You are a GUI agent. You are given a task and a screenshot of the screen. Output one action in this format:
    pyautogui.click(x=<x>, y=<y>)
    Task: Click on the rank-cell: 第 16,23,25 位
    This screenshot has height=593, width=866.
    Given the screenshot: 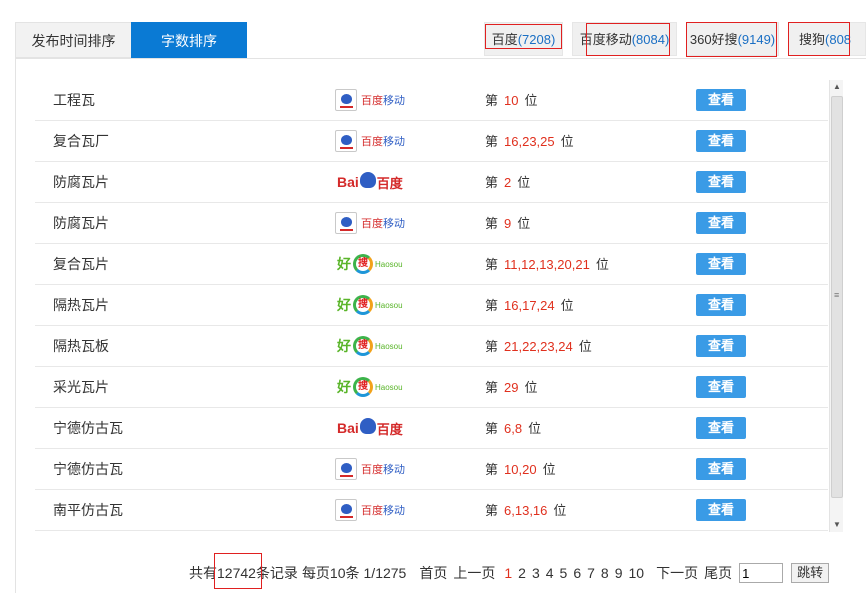 What is the action you would take?
    pyautogui.click(x=529, y=141)
    